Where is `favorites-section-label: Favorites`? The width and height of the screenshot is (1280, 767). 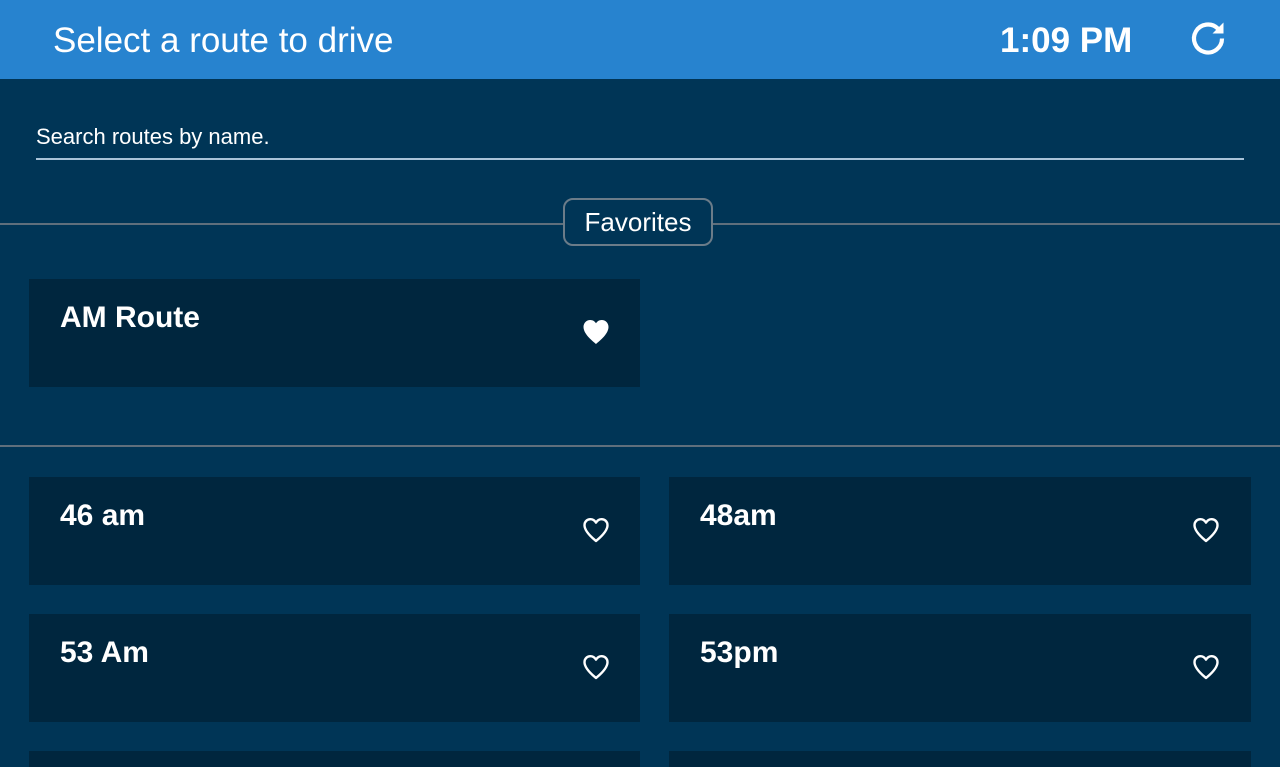
favorites-section-label: Favorites is located at coordinates (638, 222).